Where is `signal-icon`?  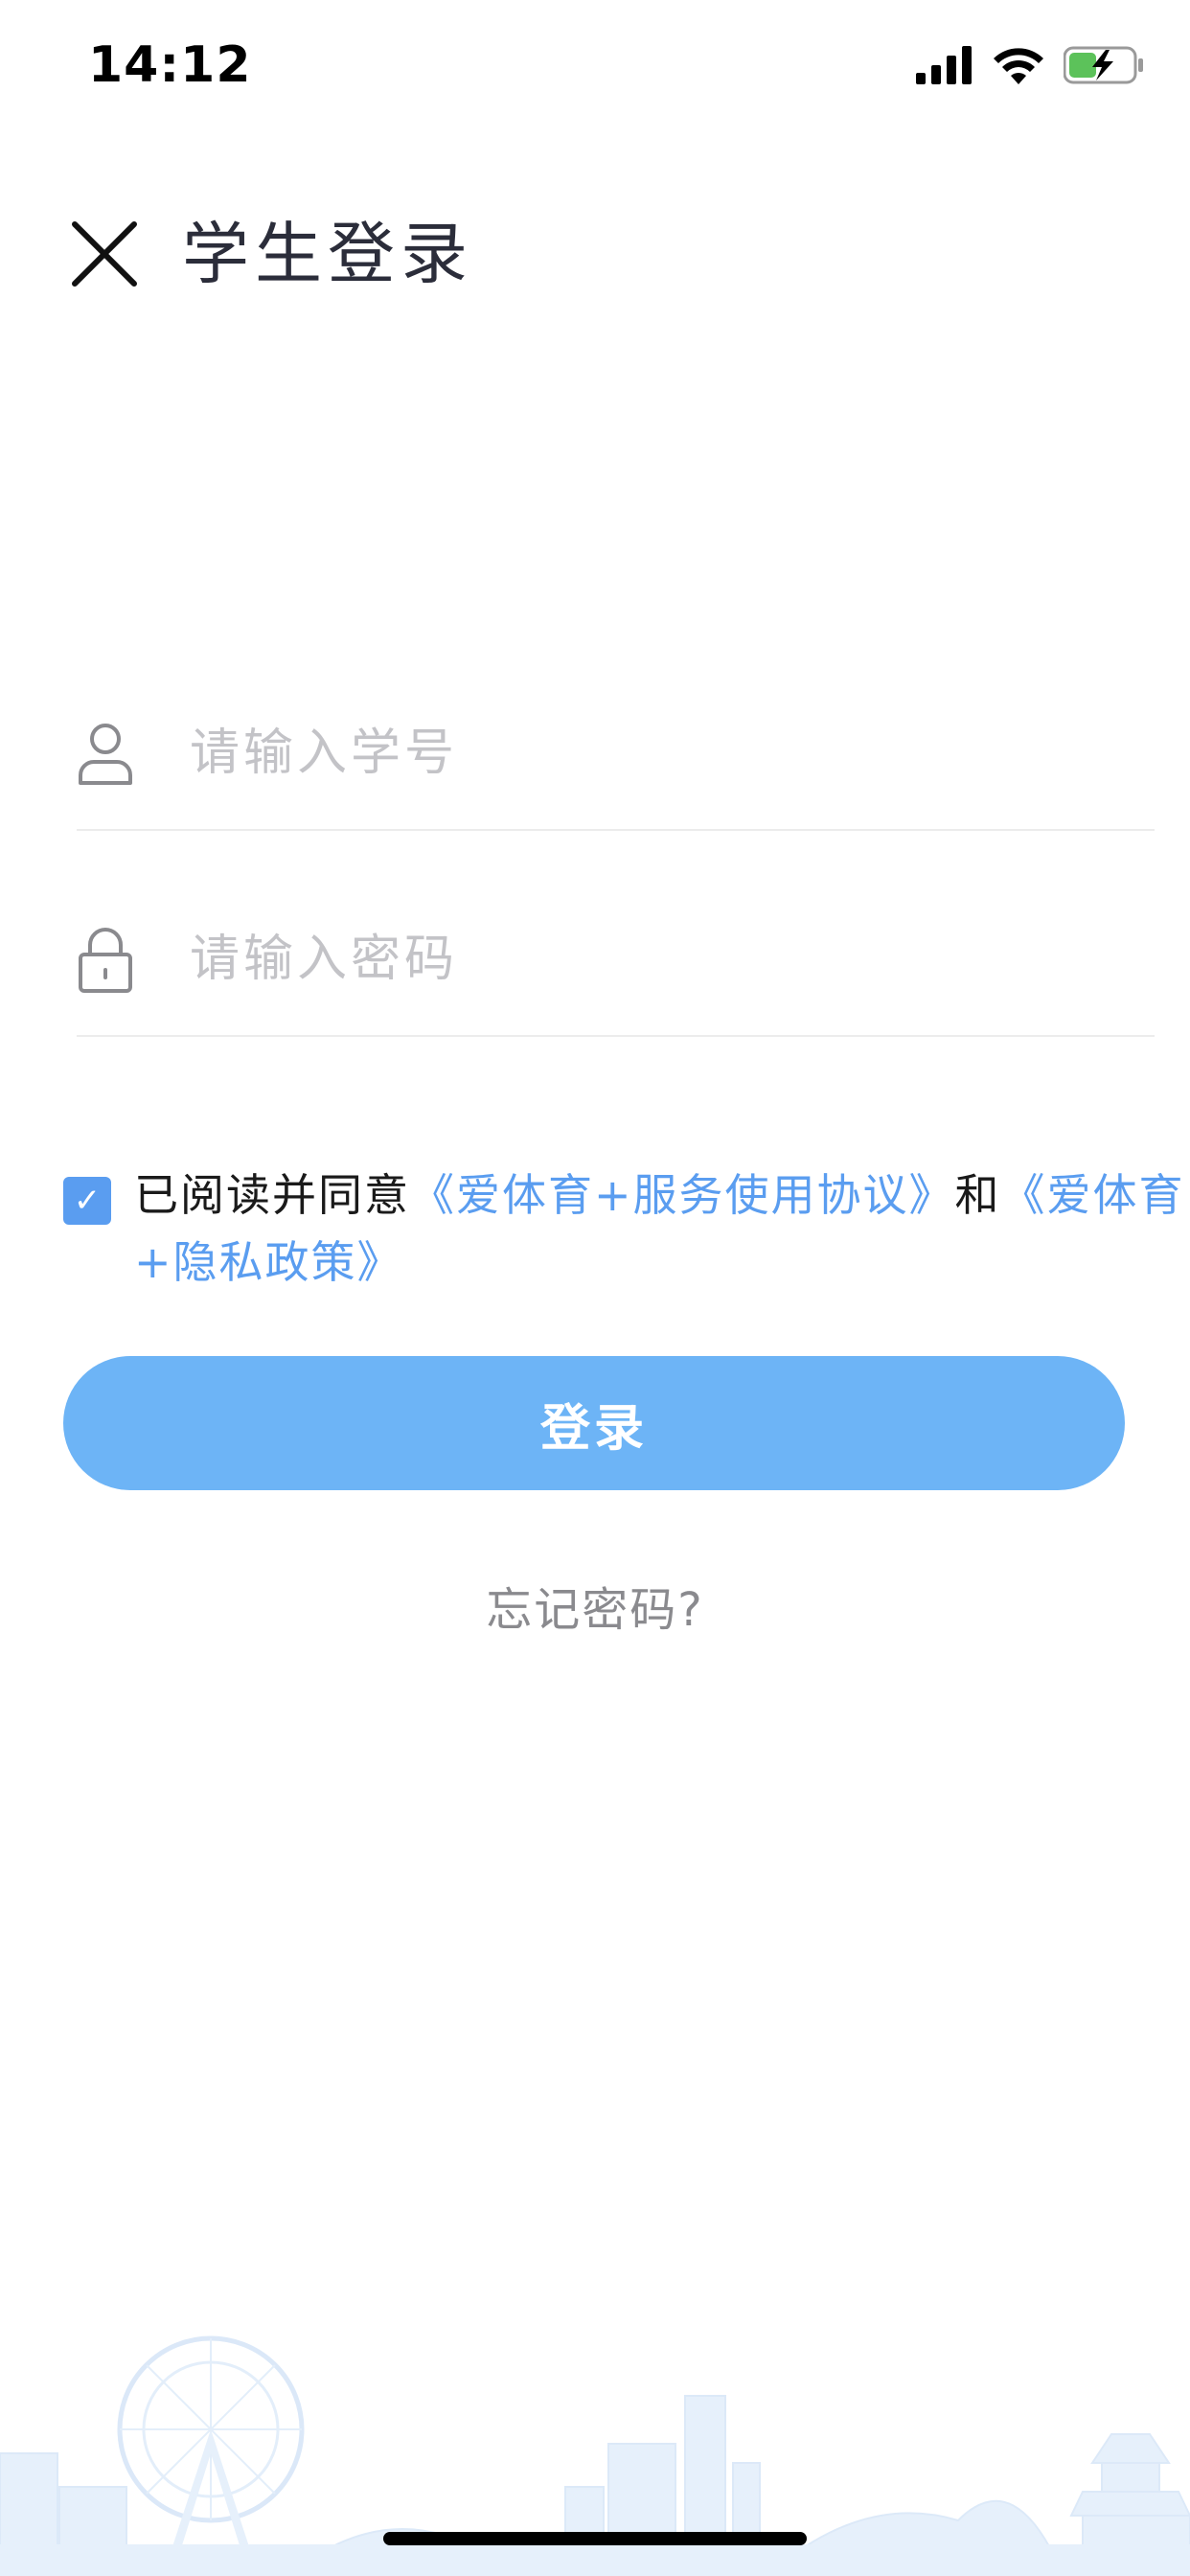 signal-icon is located at coordinates (944, 65).